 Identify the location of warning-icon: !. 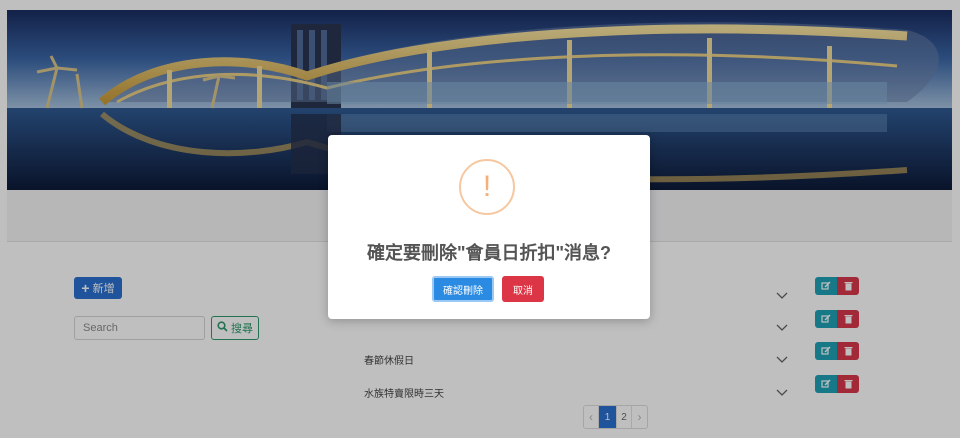
(487, 187).